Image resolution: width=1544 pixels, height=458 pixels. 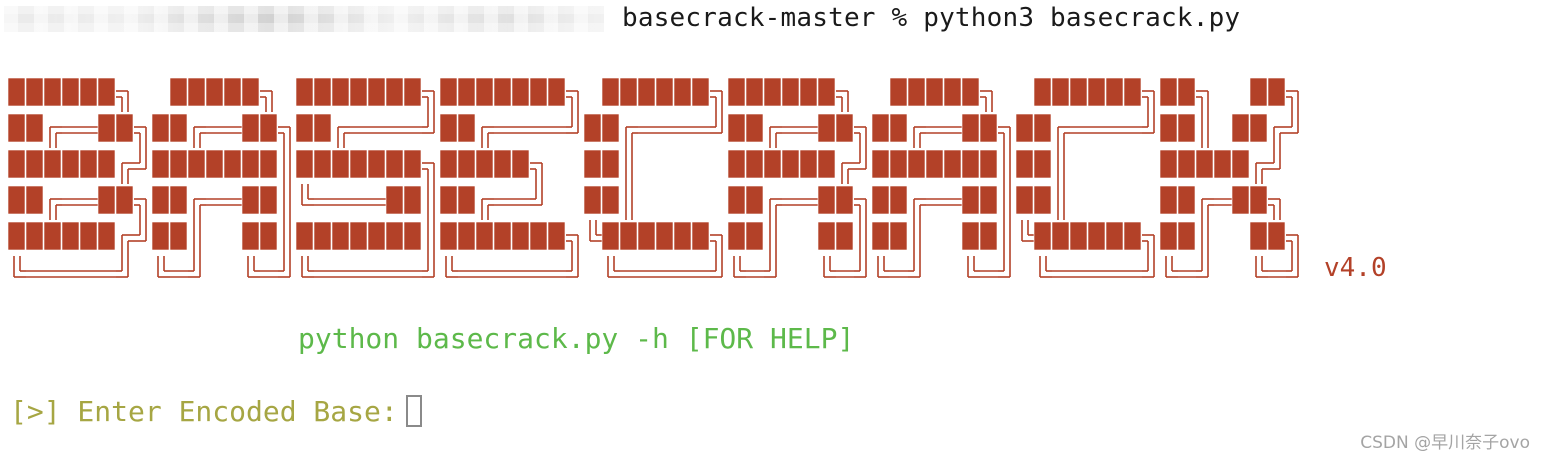 I want to click on command-line: basecrack-master % python3 basecrack.py, so click(x=622, y=18).